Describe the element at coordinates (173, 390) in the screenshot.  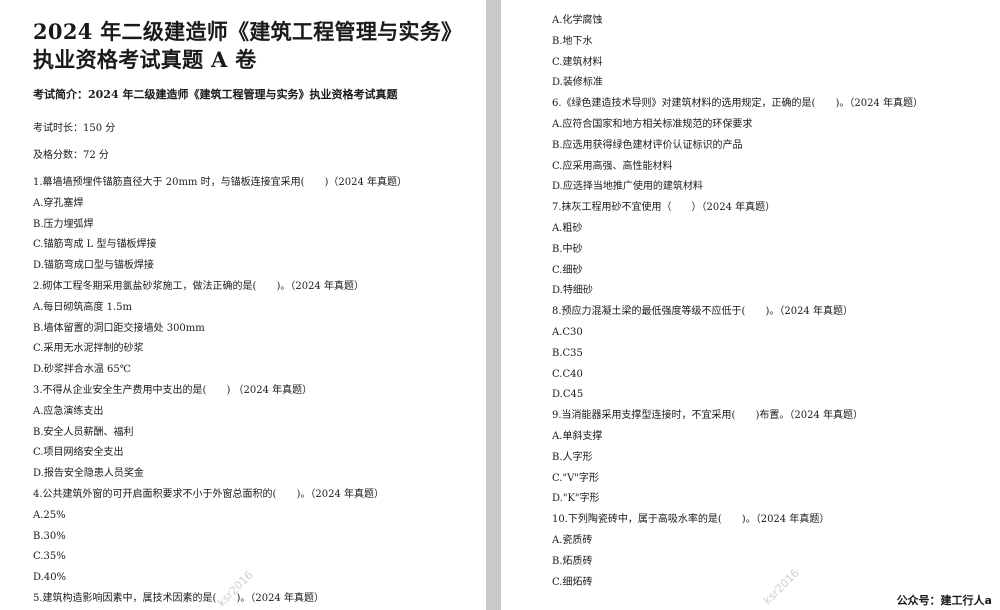
I see `question-text: 3.不得从企业安全生产费用中支出的是( ) （2024 年真题）` at that location.